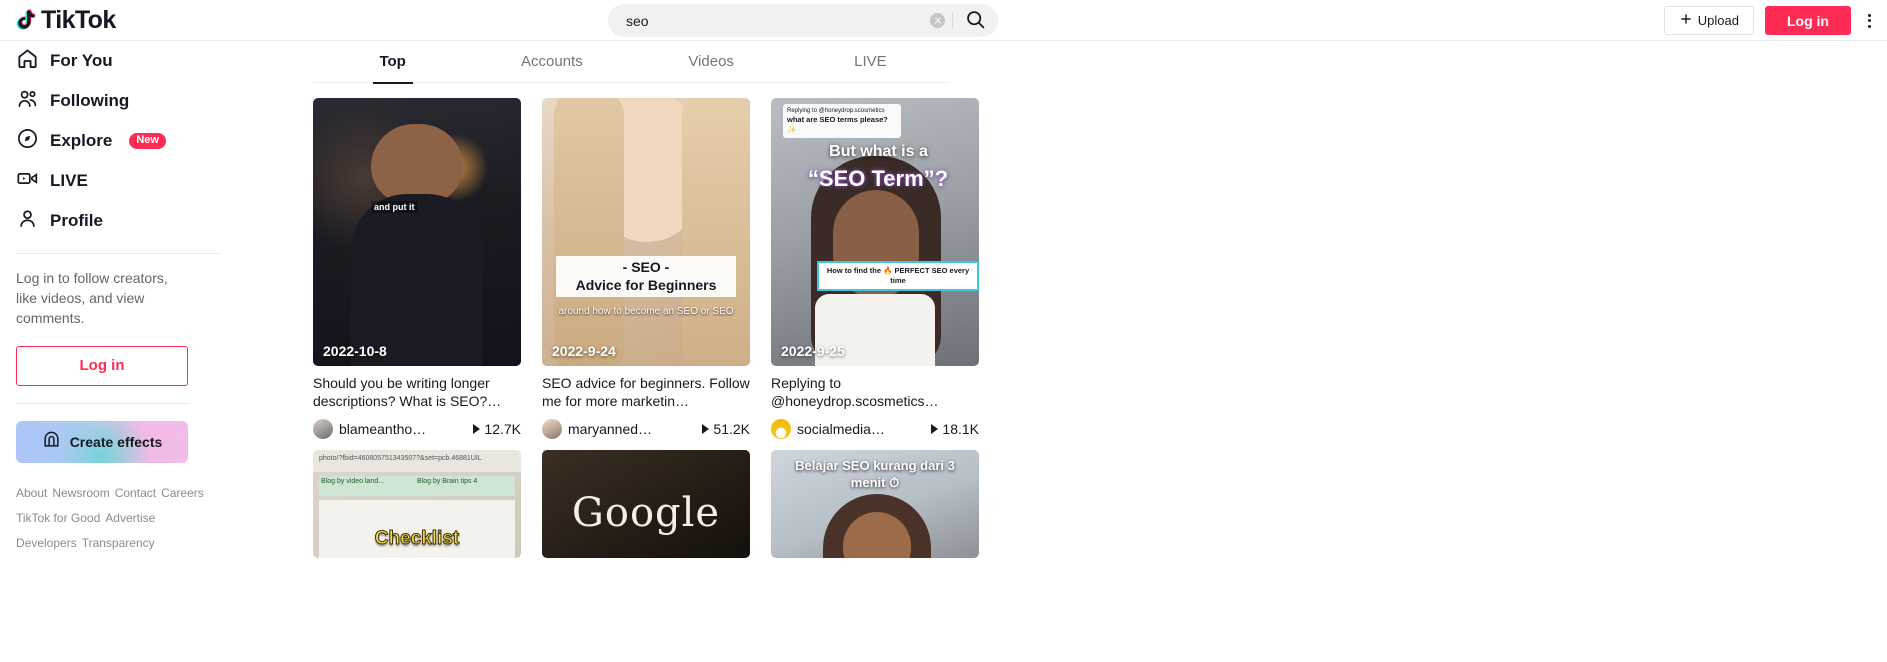 The image size is (1887, 662). What do you see at coordinates (46, 543) in the screenshot?
I see `footer-link-developers: Developers` at bounding box center [46, 543].